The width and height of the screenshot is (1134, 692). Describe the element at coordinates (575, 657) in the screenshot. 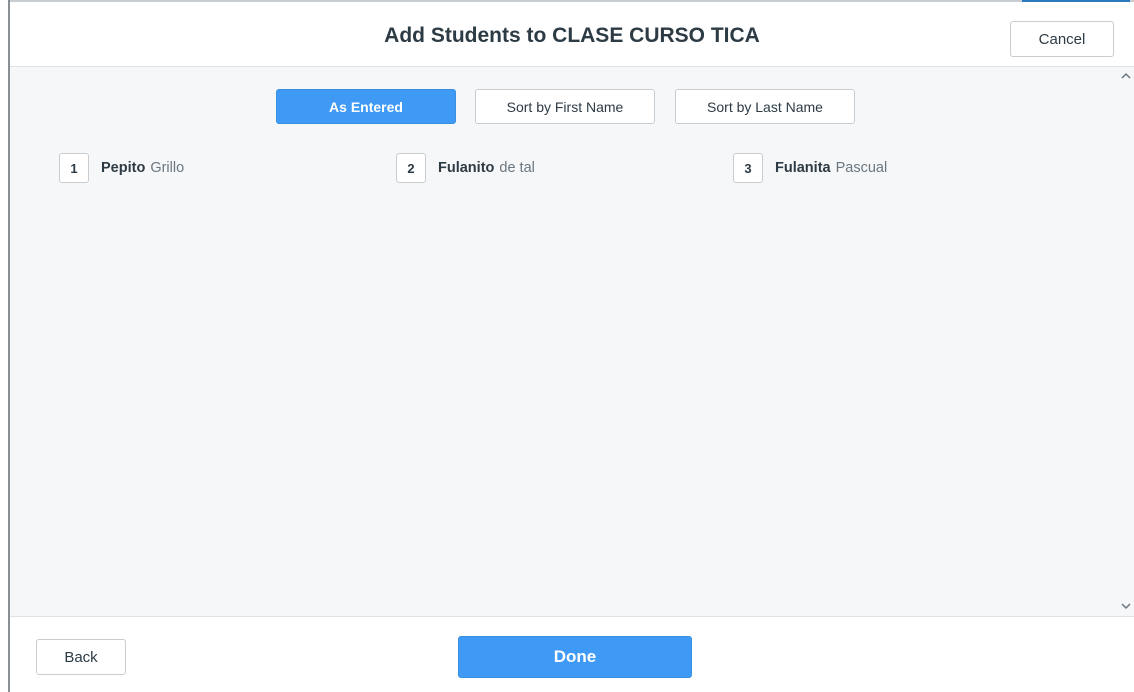

I see `done-button: Done` at that location.